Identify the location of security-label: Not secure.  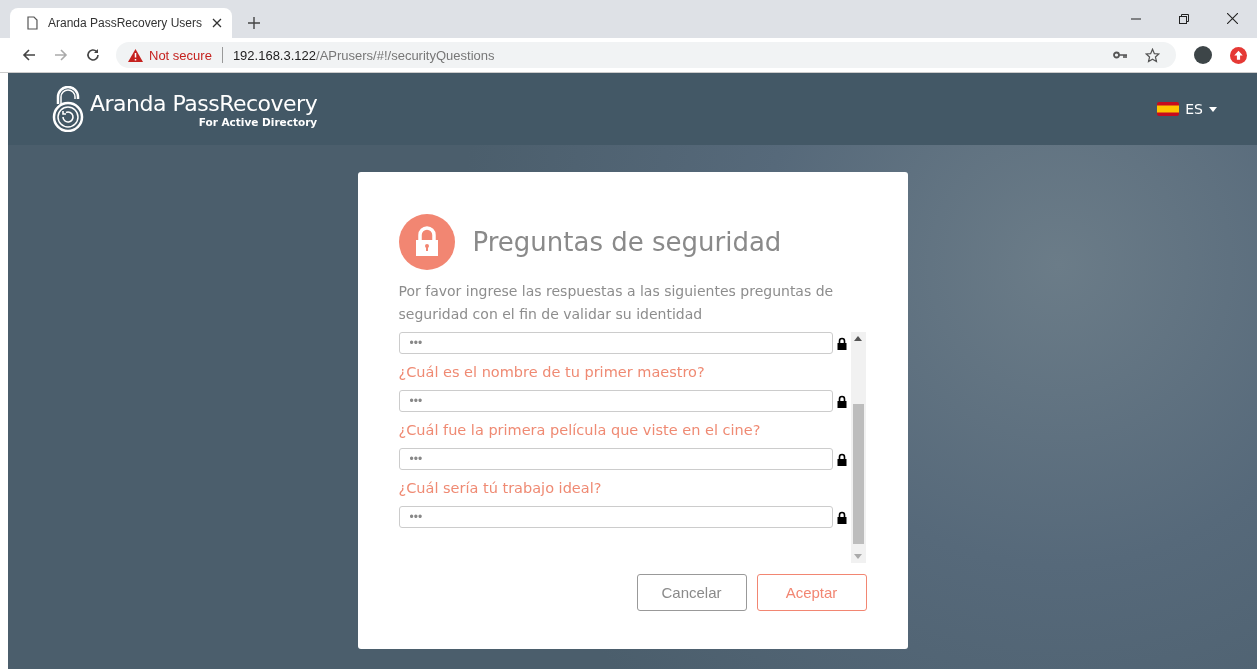
(180, 55).